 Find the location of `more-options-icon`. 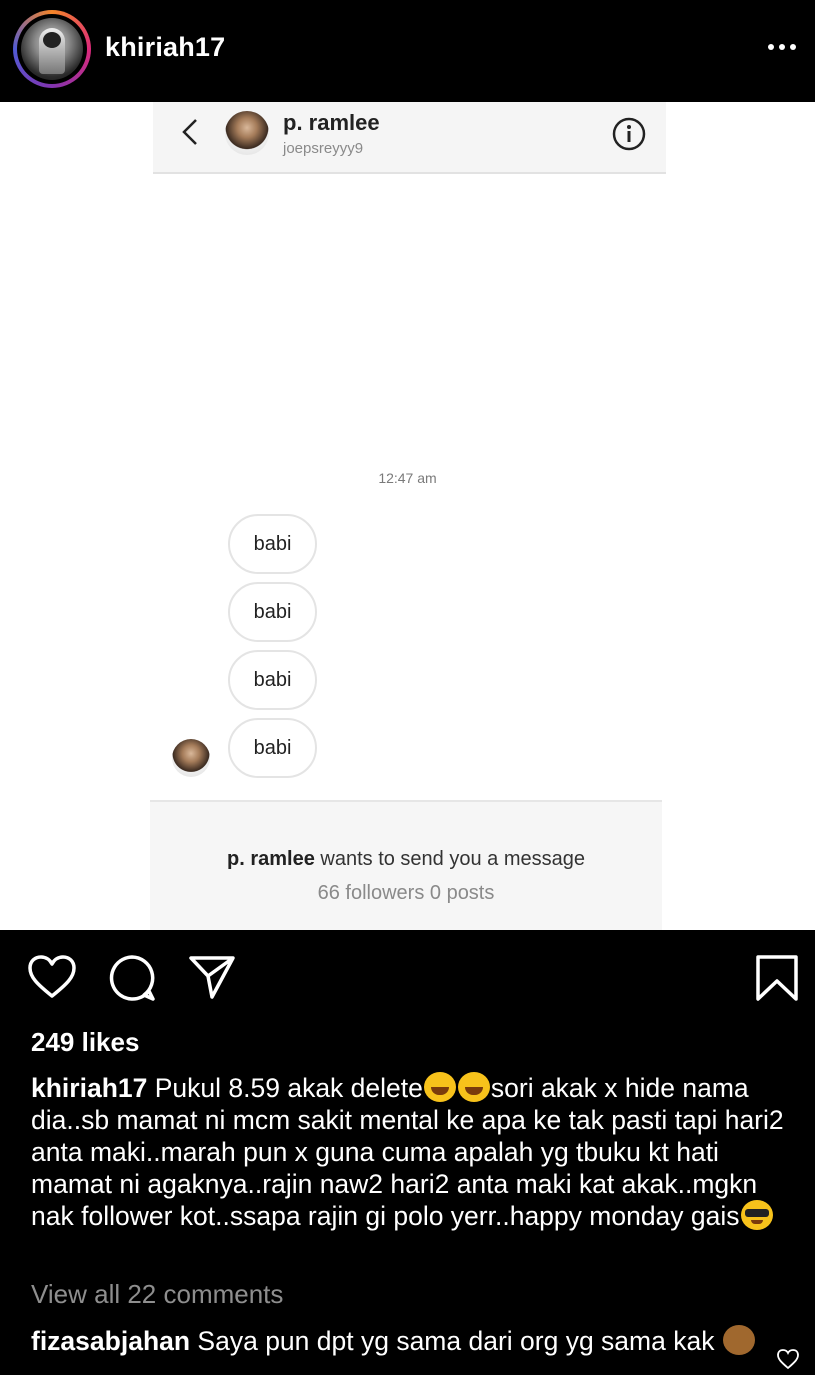

more-options-icon is located at coordinates (782, 47).